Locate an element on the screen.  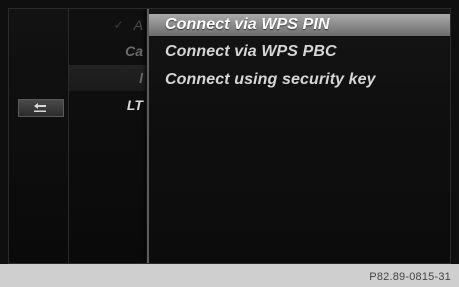
menu-item-connect-wps-pbc: Connect via WPS PBC is located at coordinates (299, 52).